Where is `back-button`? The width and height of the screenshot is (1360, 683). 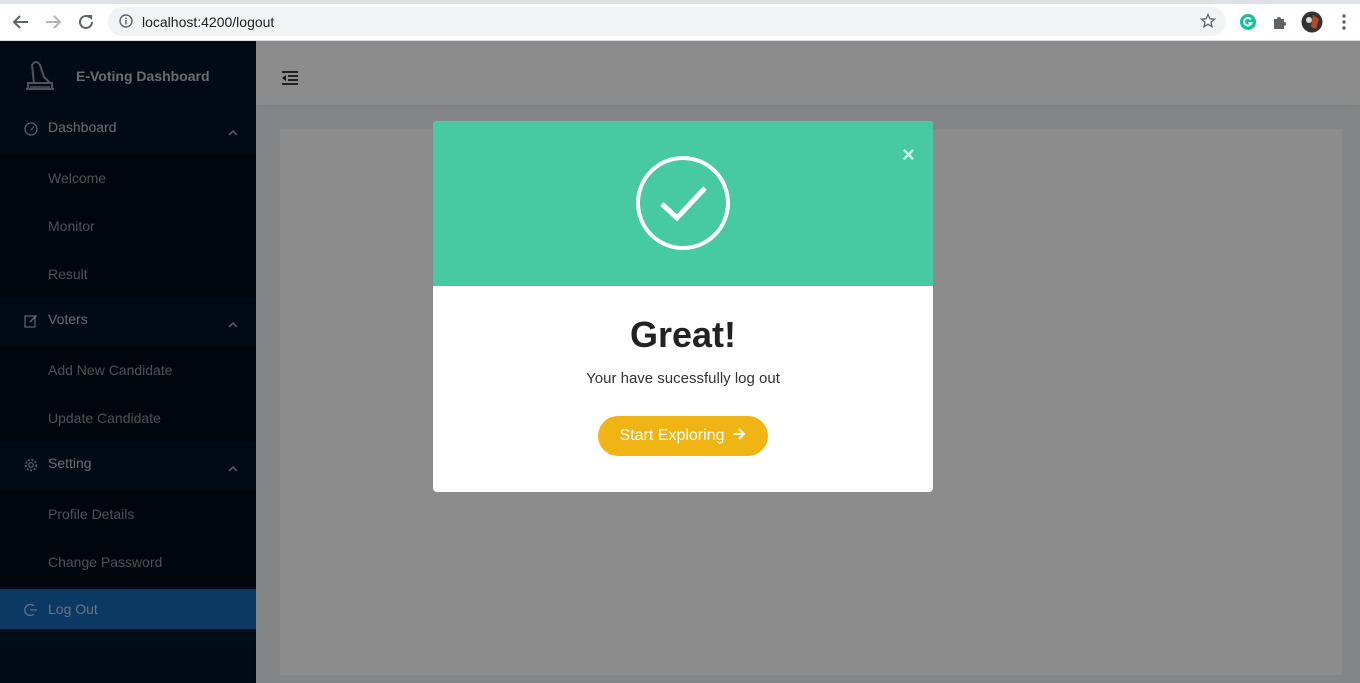 back-button is located at coordinates (21, 22).